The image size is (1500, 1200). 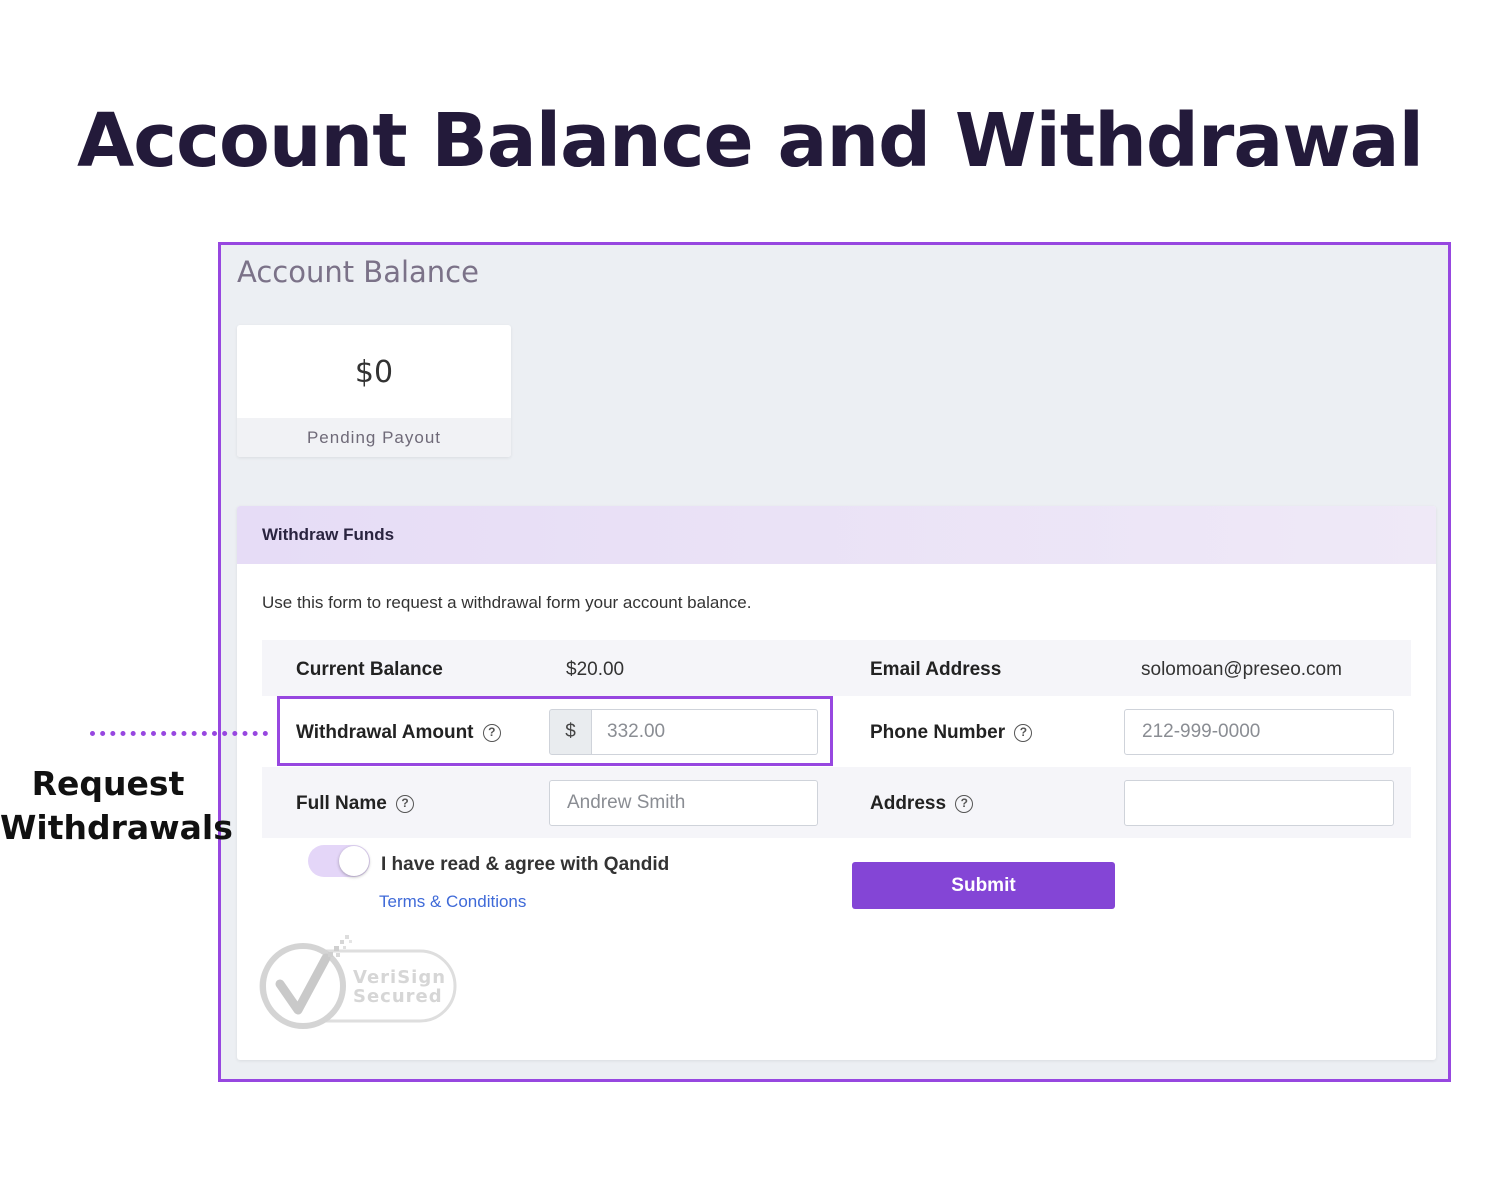 What do you see at coordinates (555, 731) in the screenshot?
I see `withdrawal-highlight-box` at bounding box center [555, 731].